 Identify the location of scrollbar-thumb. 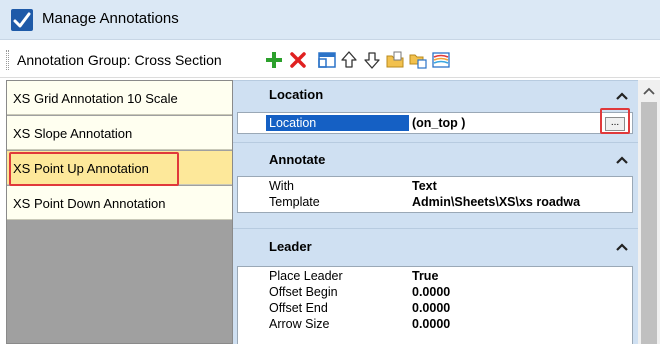
(649, 223).